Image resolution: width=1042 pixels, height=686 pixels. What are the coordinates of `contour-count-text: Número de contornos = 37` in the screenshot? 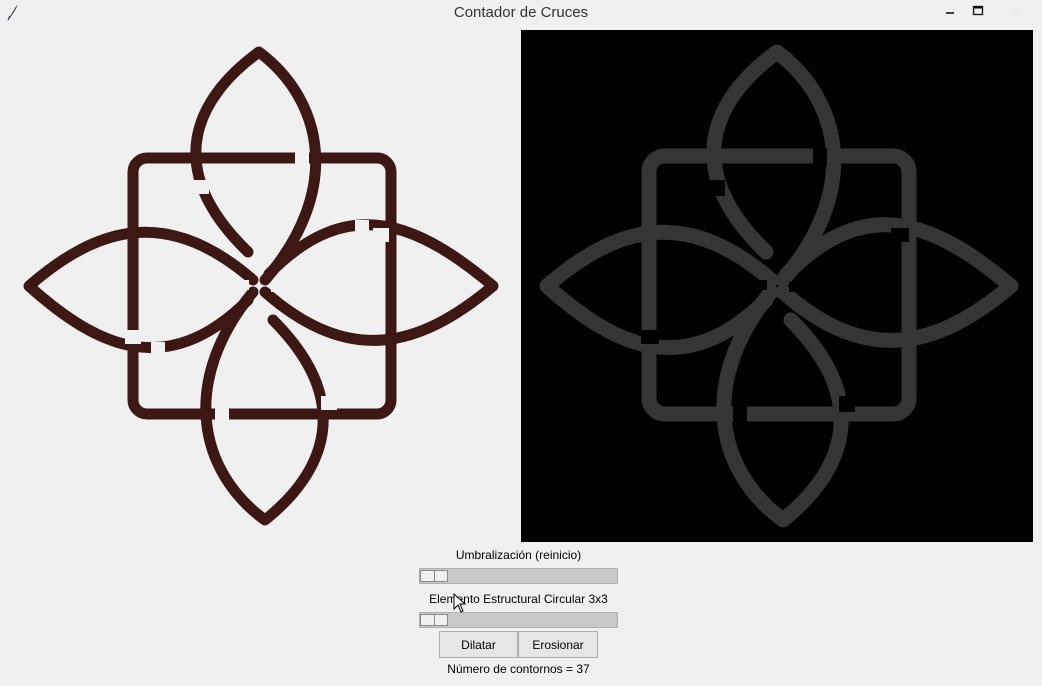 It's located at (518, 669).